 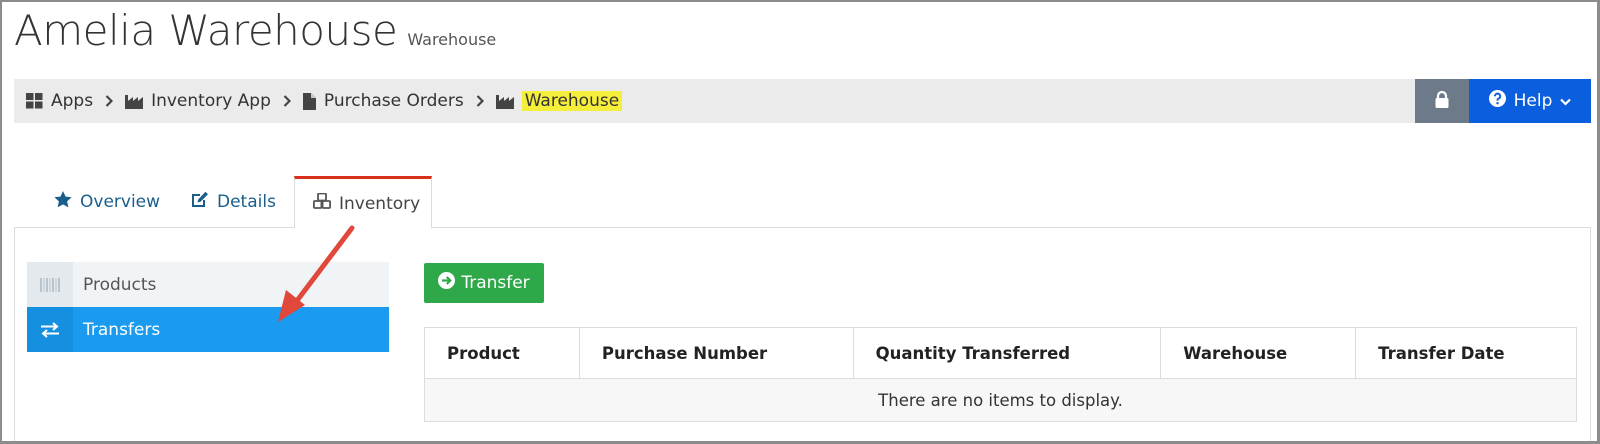 What do you see at coordinates (50, 284) in the screenshot?
I see `barcode-icon` at bounding box center [50, 284].